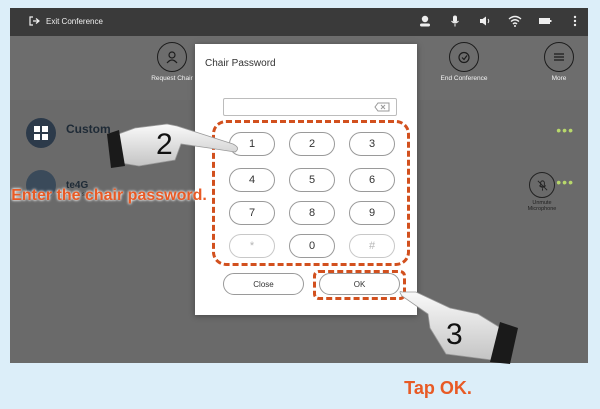 Image resolution: width=600 pixels, height=409 pixels. I want to click on close-button: Close, so click(263, 284).